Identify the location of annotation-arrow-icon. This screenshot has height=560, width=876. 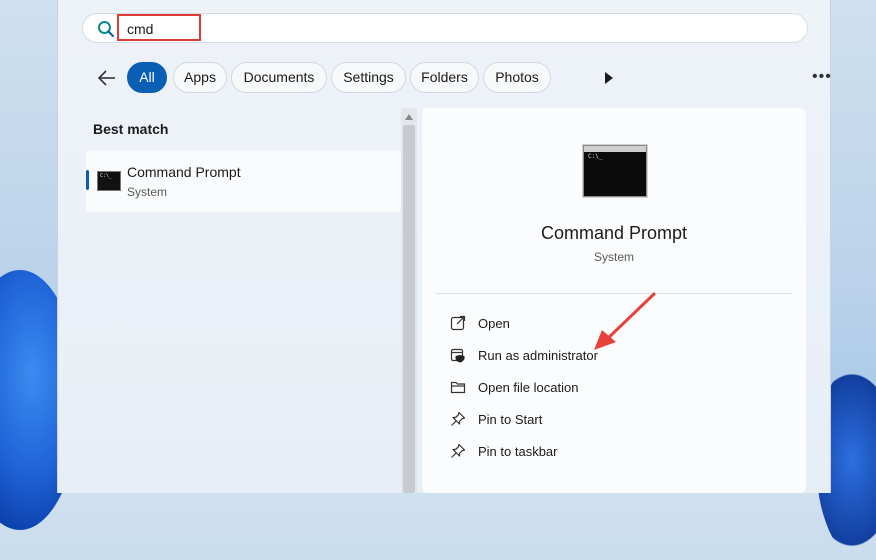
(625, 321).